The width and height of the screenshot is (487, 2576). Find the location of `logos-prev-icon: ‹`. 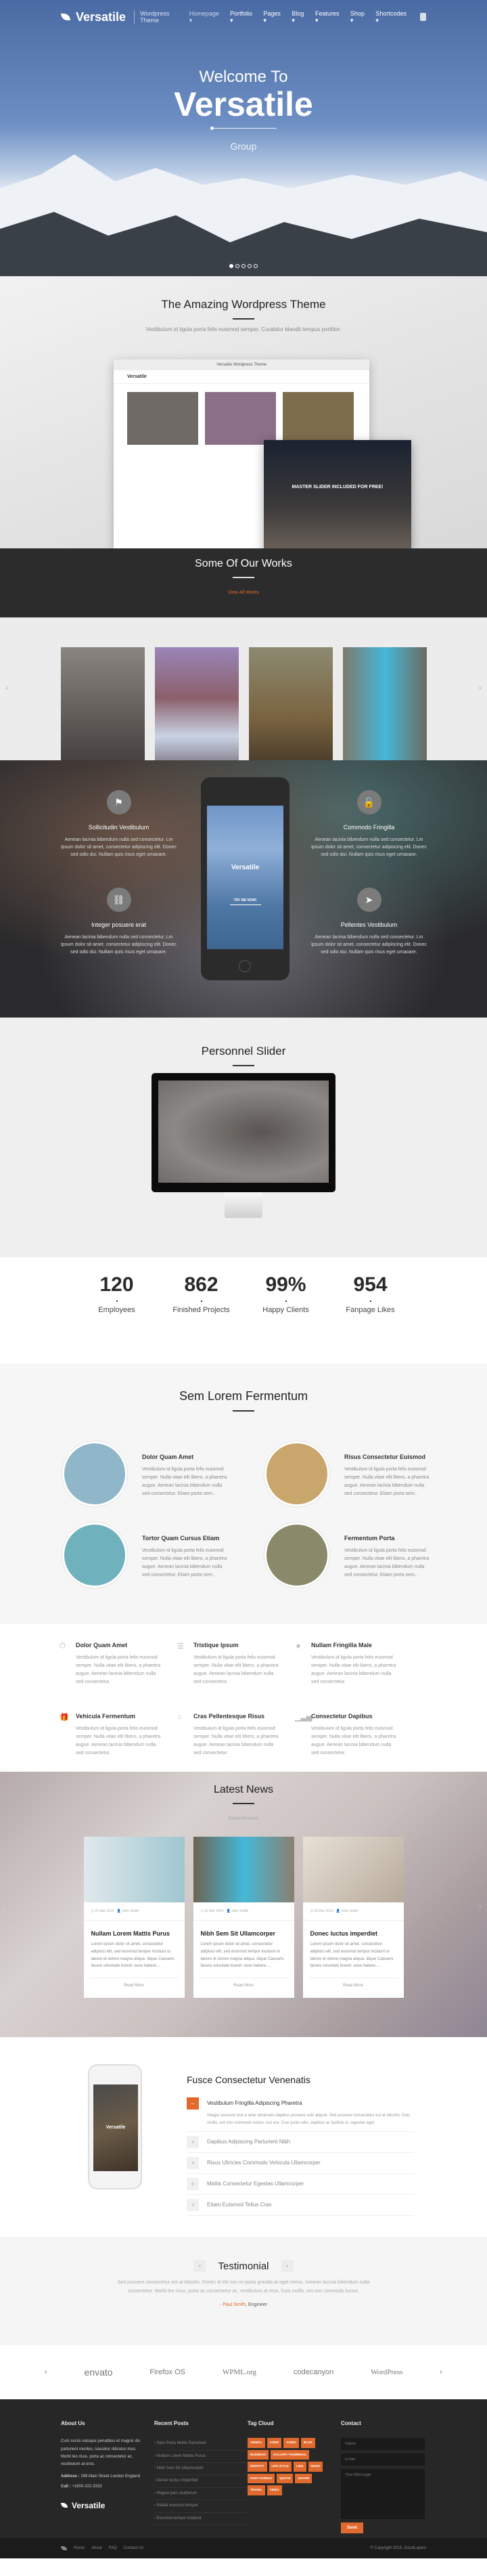

logos-prev-icon: ‹ is located at coordinates (46, 2372).